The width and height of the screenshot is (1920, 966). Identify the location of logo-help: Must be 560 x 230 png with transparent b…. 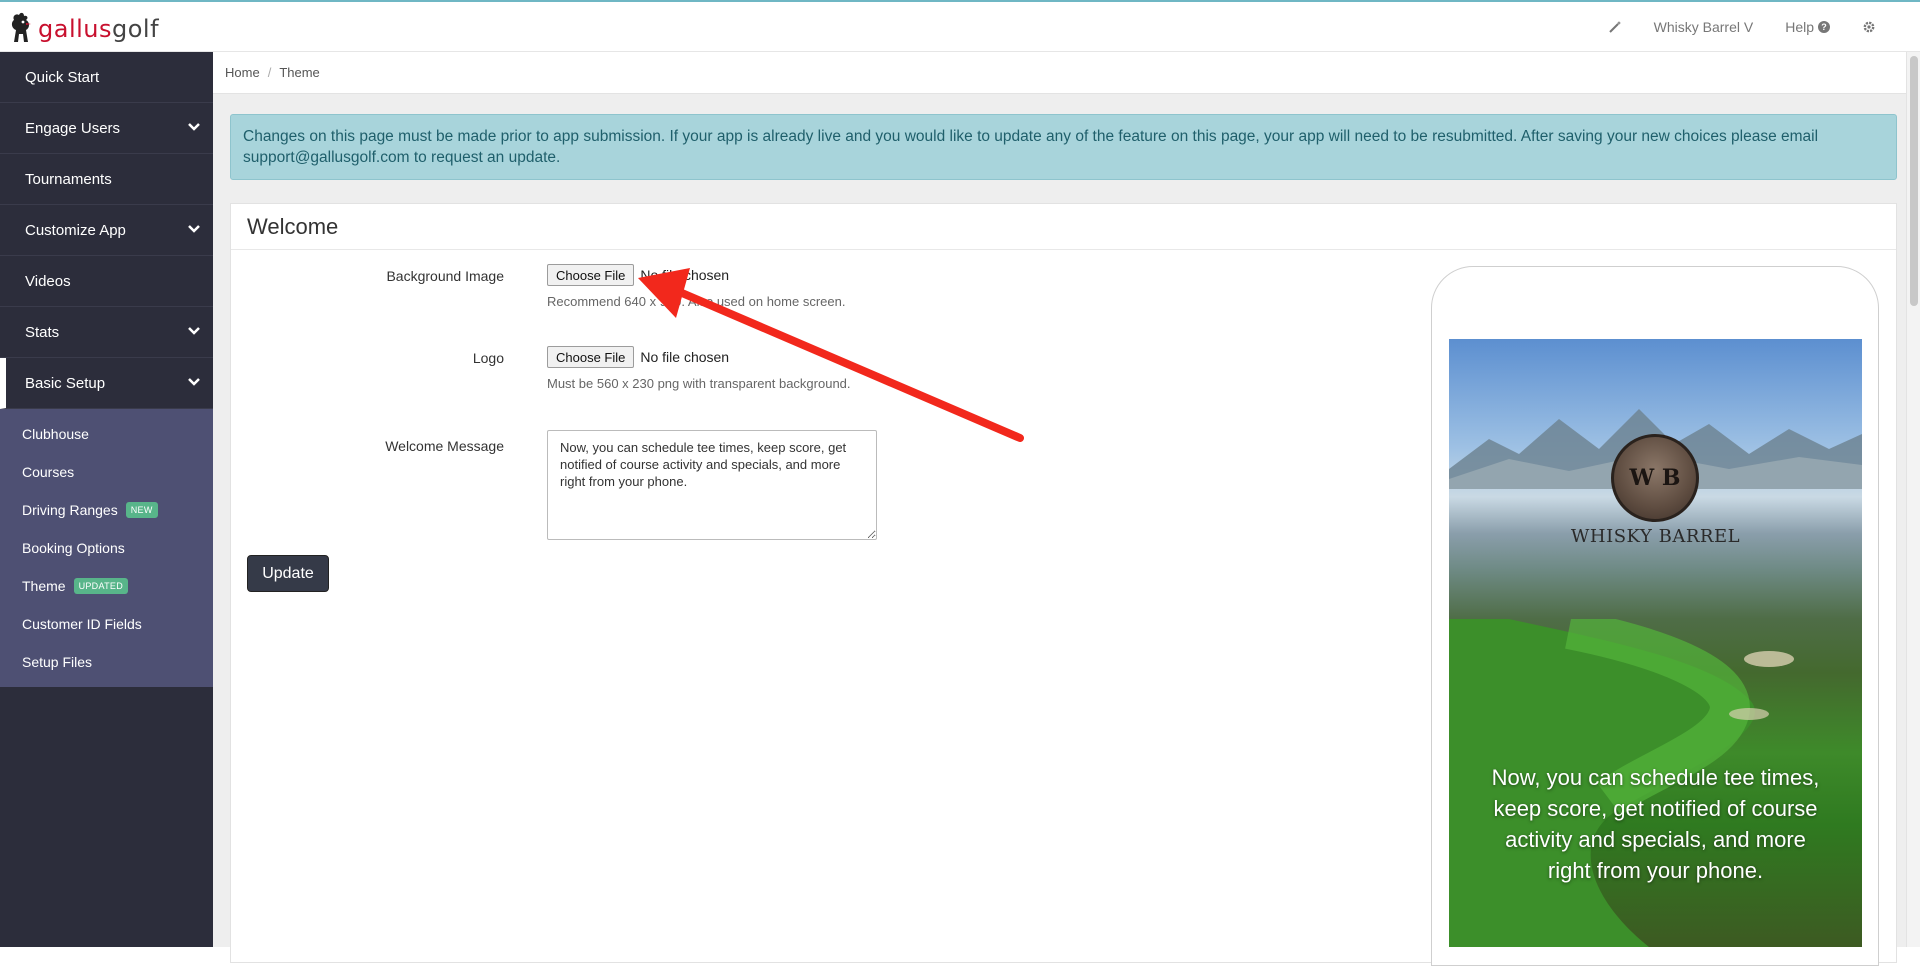
(699, 383).